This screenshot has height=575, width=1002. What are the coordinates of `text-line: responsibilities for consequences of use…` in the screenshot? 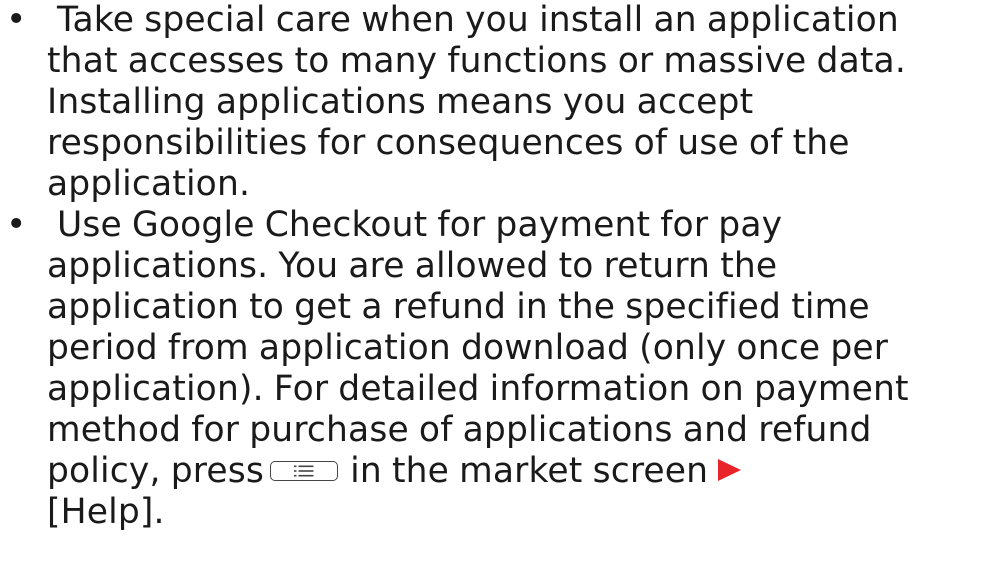 It's located at (448, 143).